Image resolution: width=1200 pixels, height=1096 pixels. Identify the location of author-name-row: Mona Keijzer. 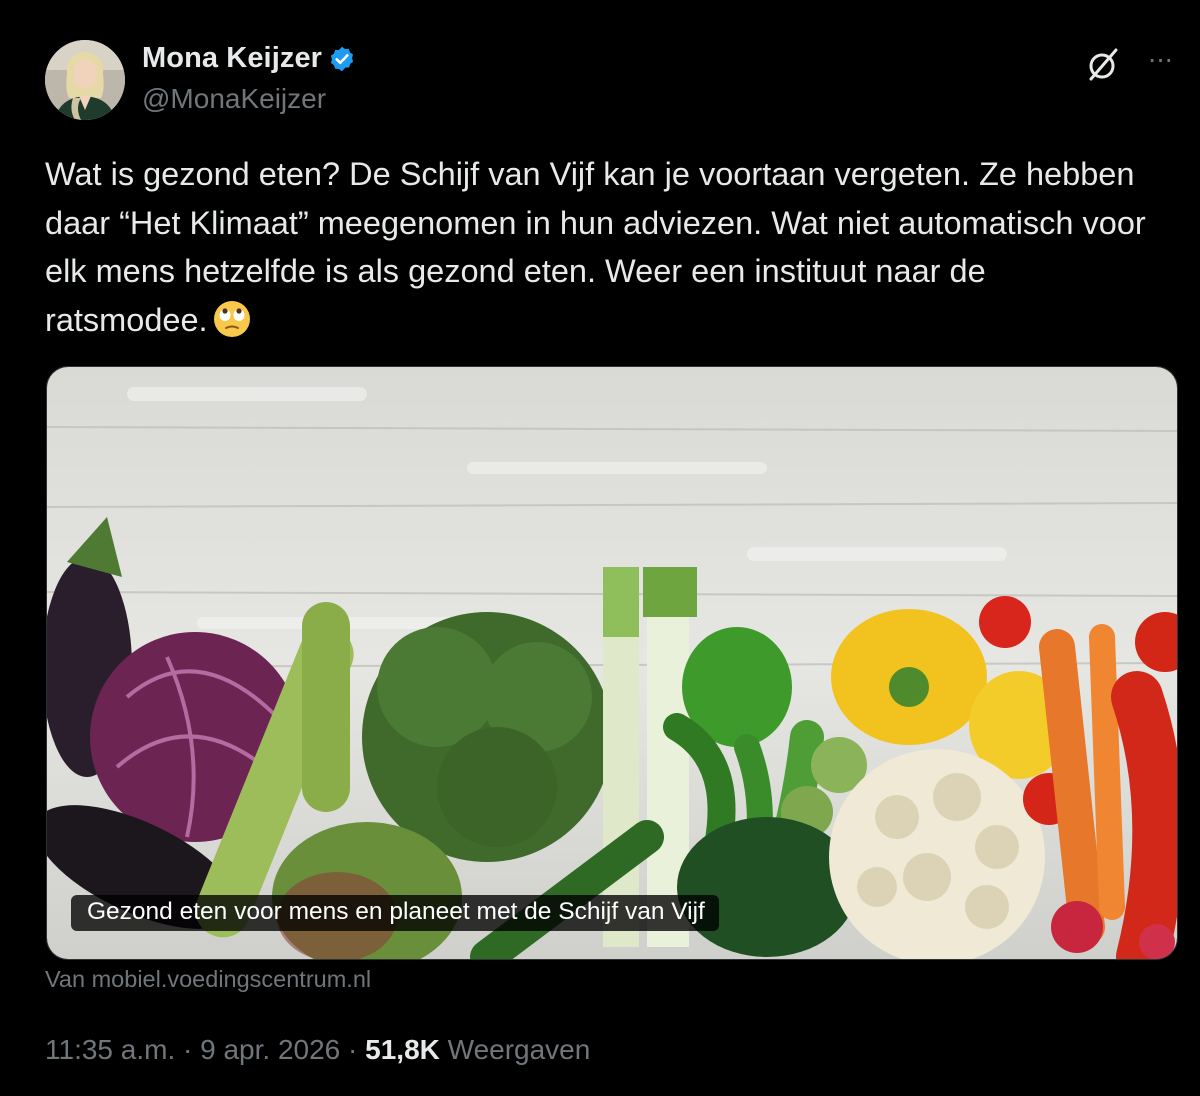
(249, 58).